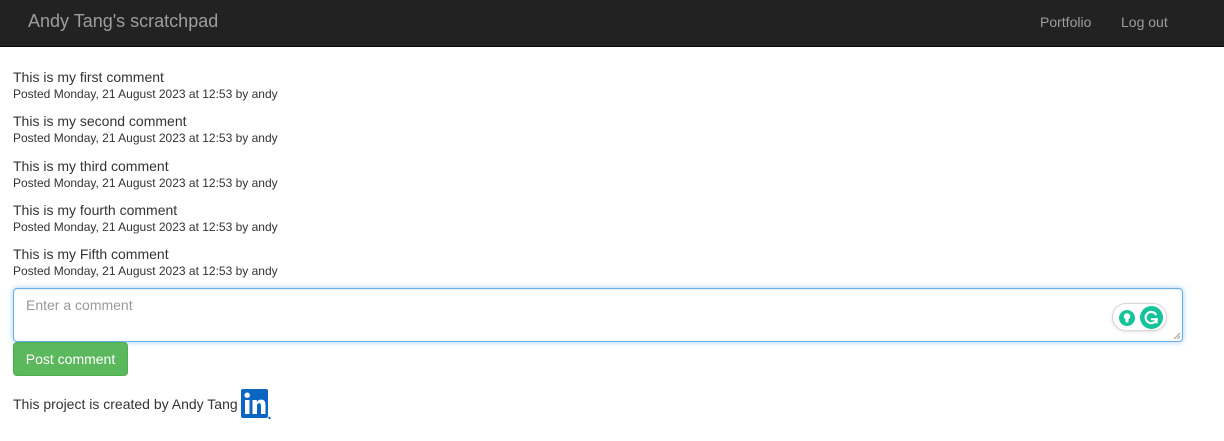  I want to click on grammarly-suggestion-icon, so click(1127, 318).